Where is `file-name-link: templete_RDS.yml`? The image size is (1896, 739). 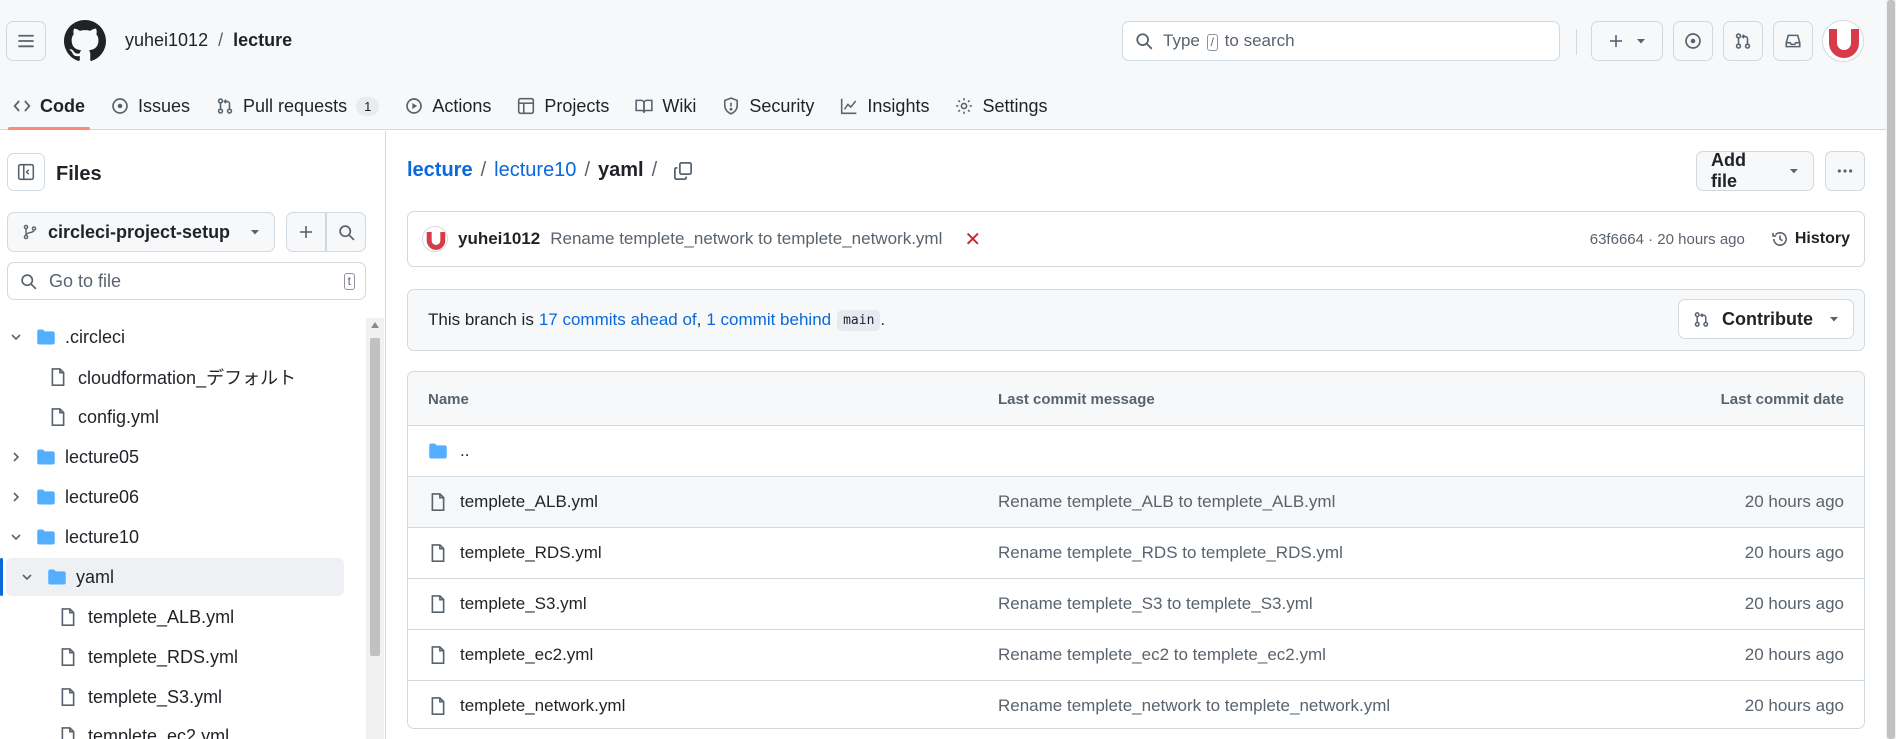
file-name-link: templete_RDS.yml is located at coordinates (531, 553).